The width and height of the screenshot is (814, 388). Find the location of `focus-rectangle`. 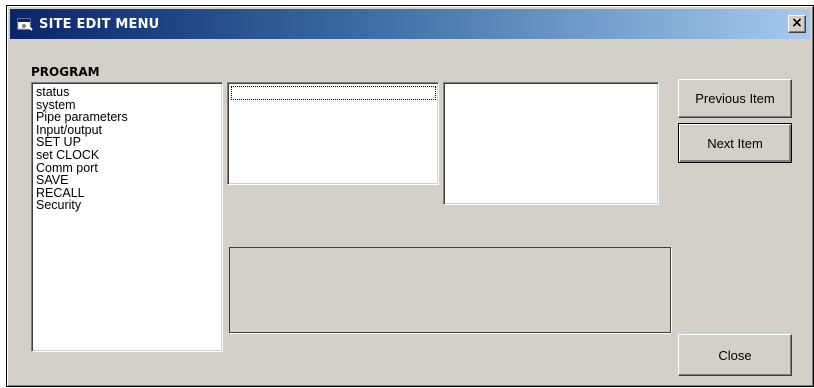

focus-rectangle is located at coordinates (333, 93).